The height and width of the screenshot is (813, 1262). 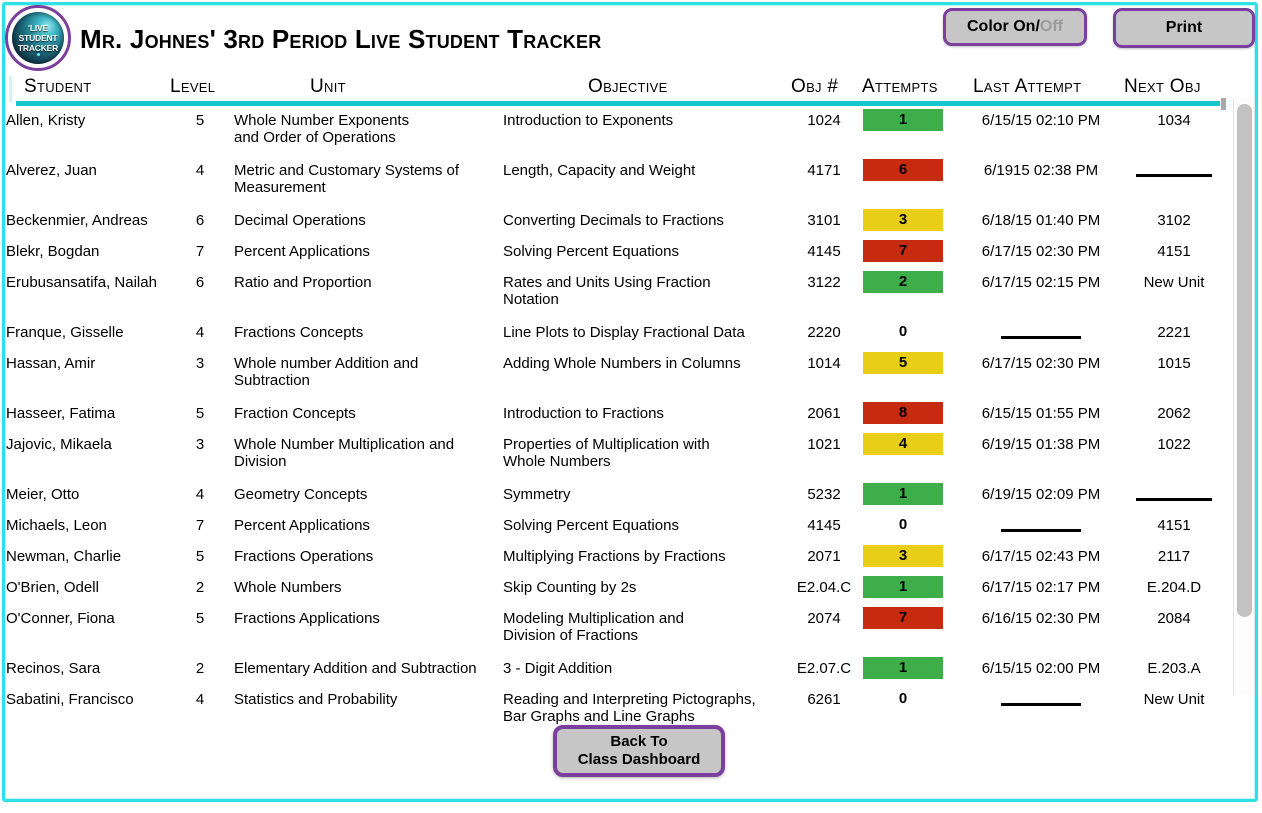 I want to click on cell-level: 2, so click(x=200, y=668).